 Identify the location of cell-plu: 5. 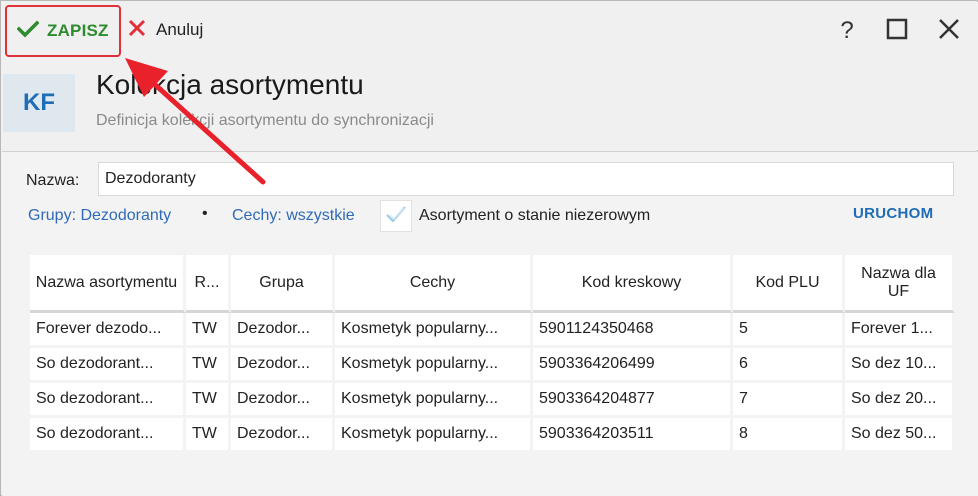
(789, 330).